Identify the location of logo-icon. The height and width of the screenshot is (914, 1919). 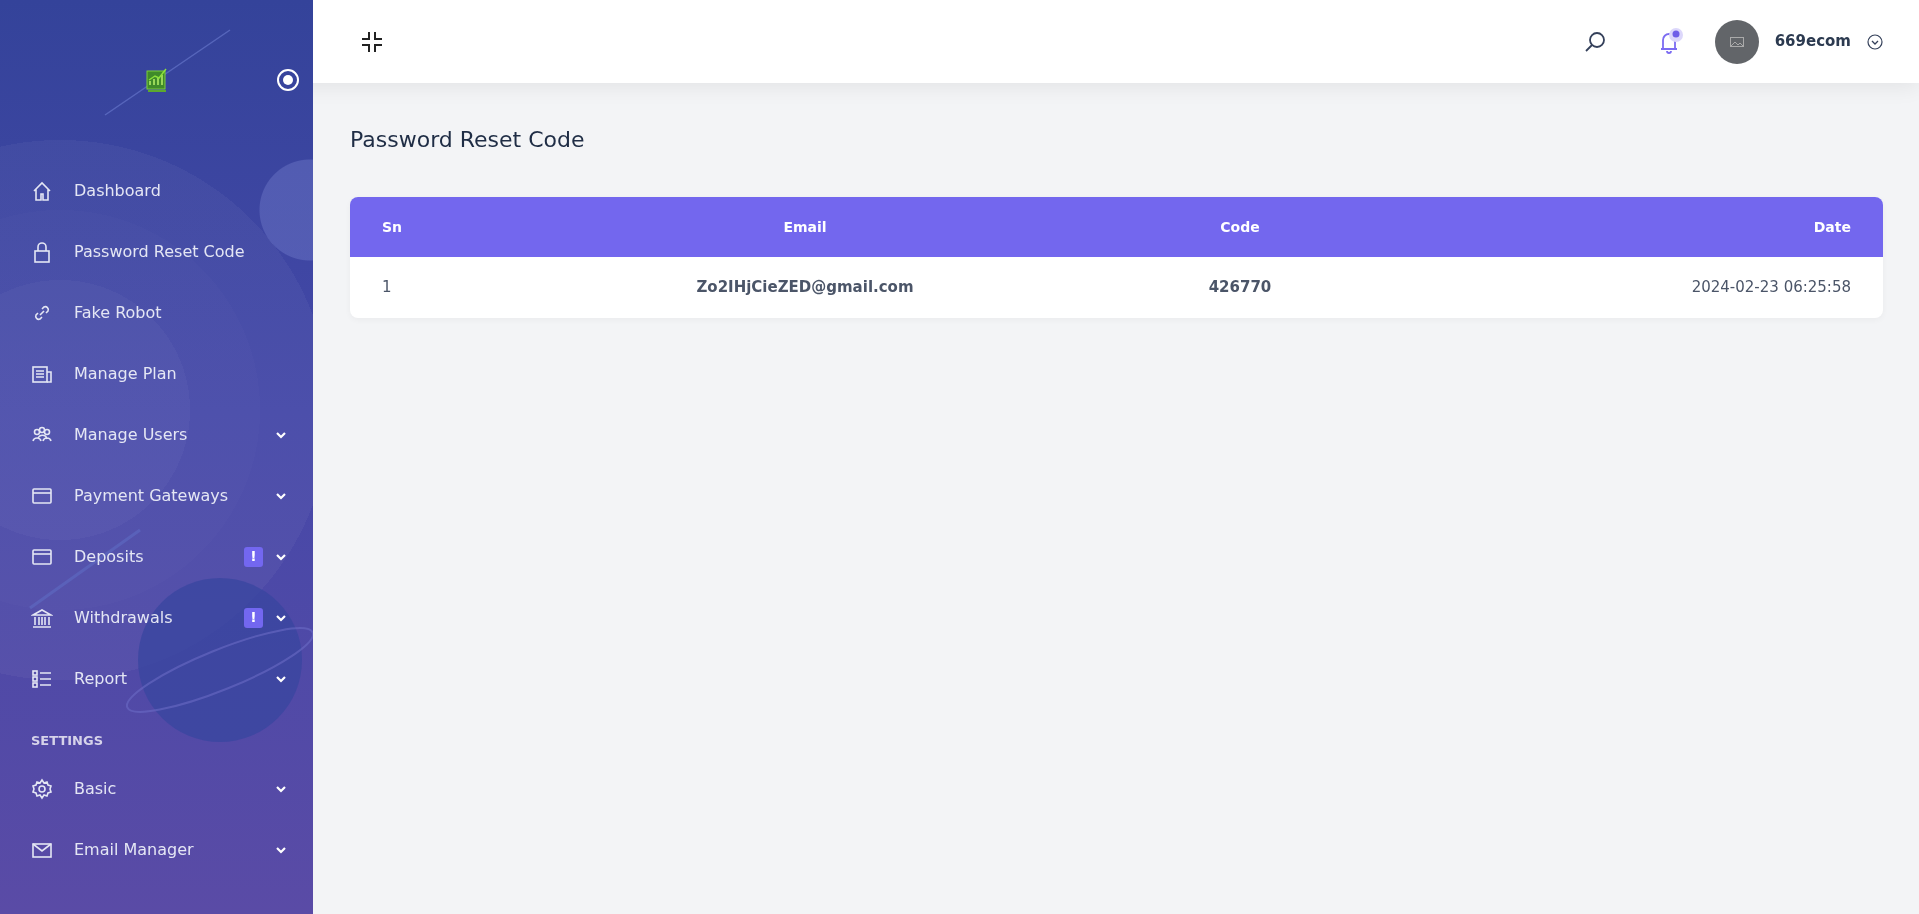
(156, 80).